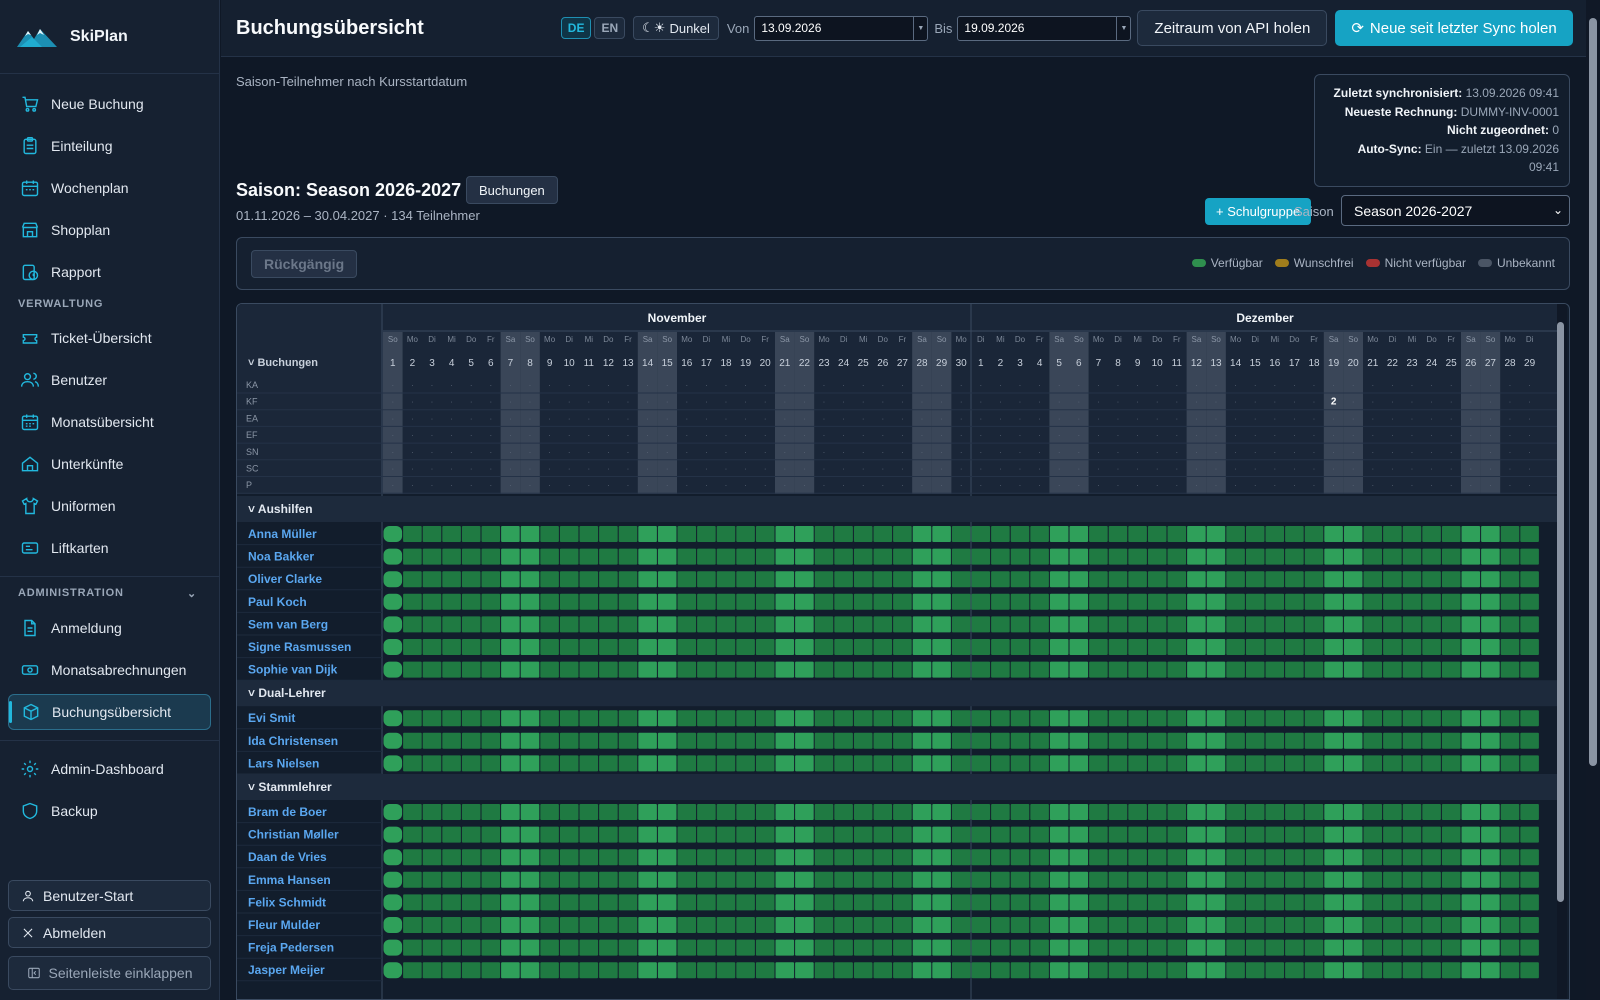 The width and height of the screenshot is (1600, 1000). Describe the element at coordinates (109, 37) in the screenshot. I see `logo-row: SkiPlan` at that location.